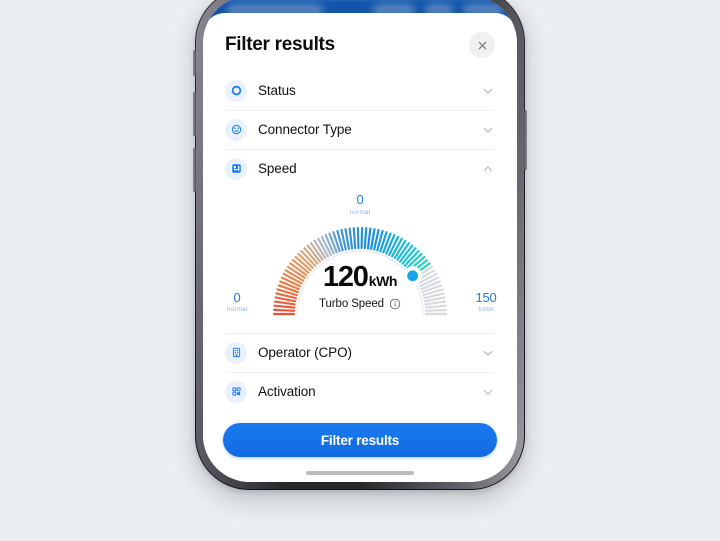 The height and width of the screenshot is (541, 720). I want to click on home-indicator, so click(360, 473).